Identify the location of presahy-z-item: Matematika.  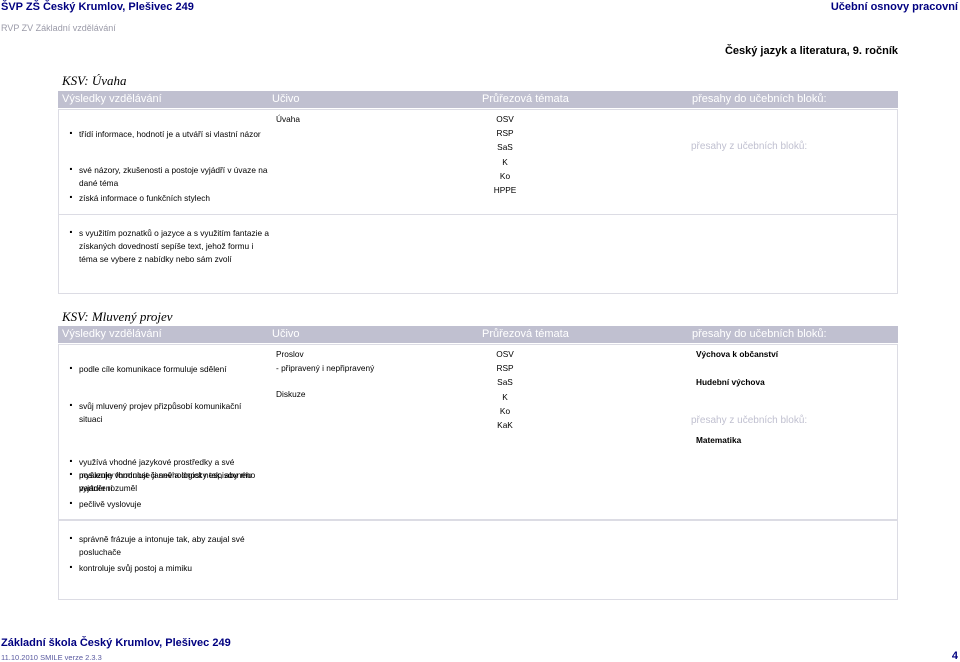
(719, 440).